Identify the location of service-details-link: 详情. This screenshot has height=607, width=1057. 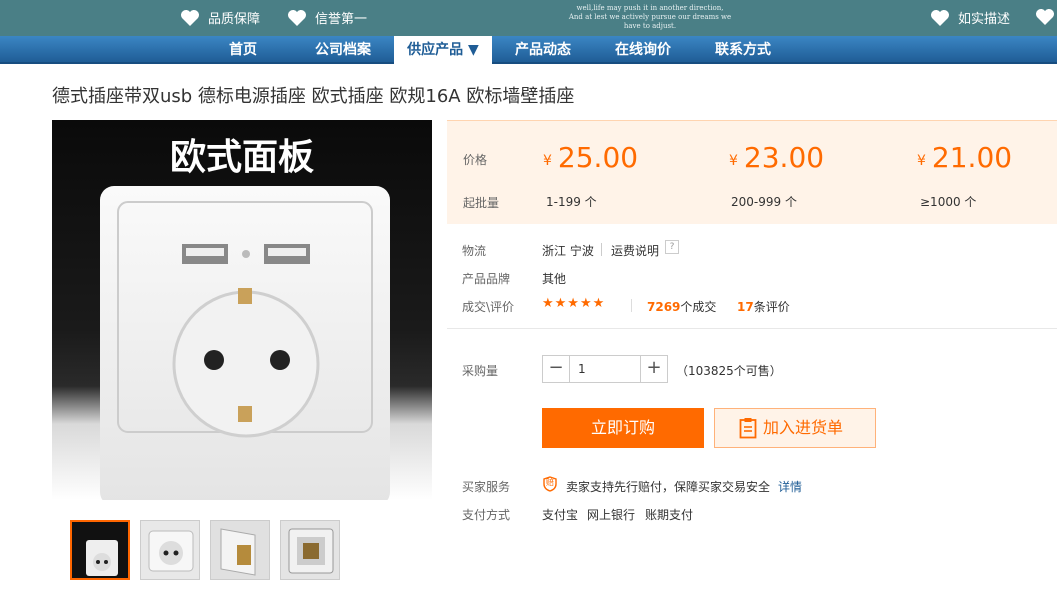
(790, 486).